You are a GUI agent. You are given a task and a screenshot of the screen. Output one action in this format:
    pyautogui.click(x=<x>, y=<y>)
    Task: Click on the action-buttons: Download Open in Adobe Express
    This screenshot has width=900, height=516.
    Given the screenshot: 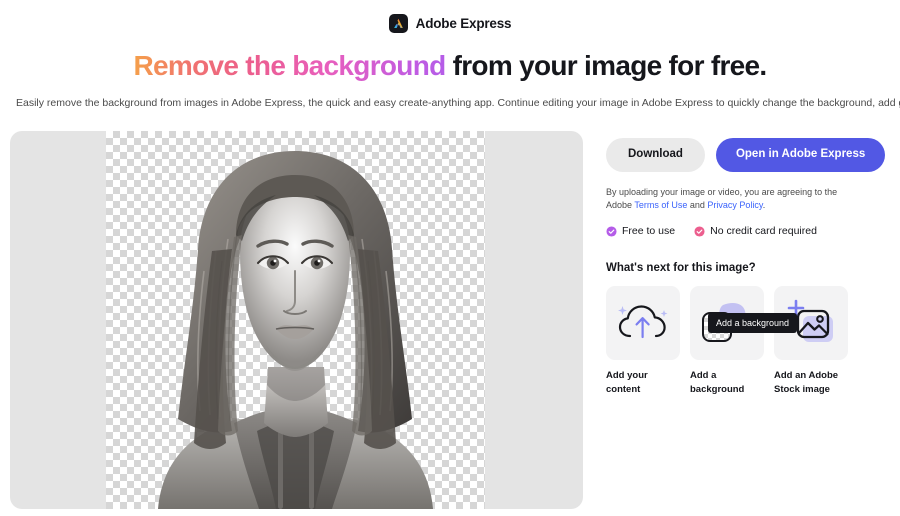 What is the action you would take?
    pyautogui.click(x=753, y=155)
    